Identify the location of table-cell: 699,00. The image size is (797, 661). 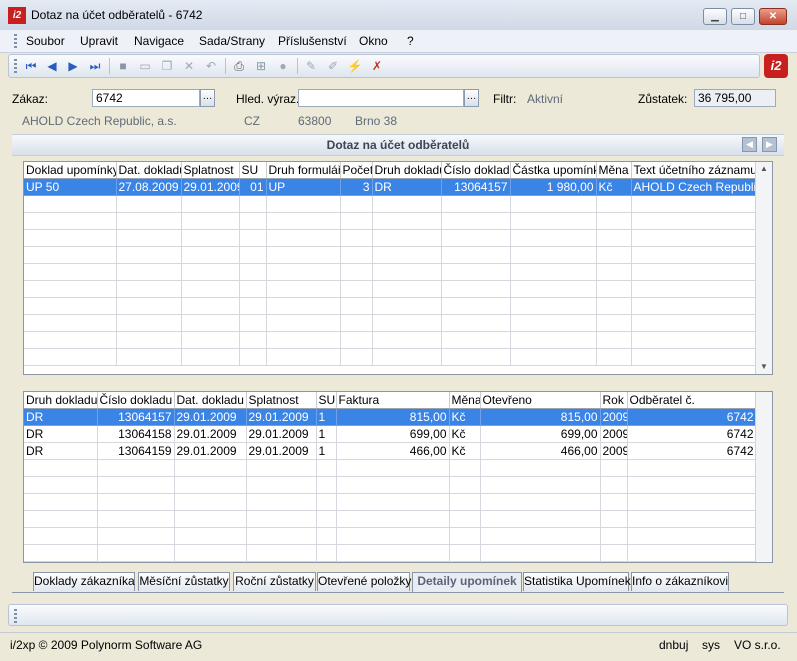
(393, 434).